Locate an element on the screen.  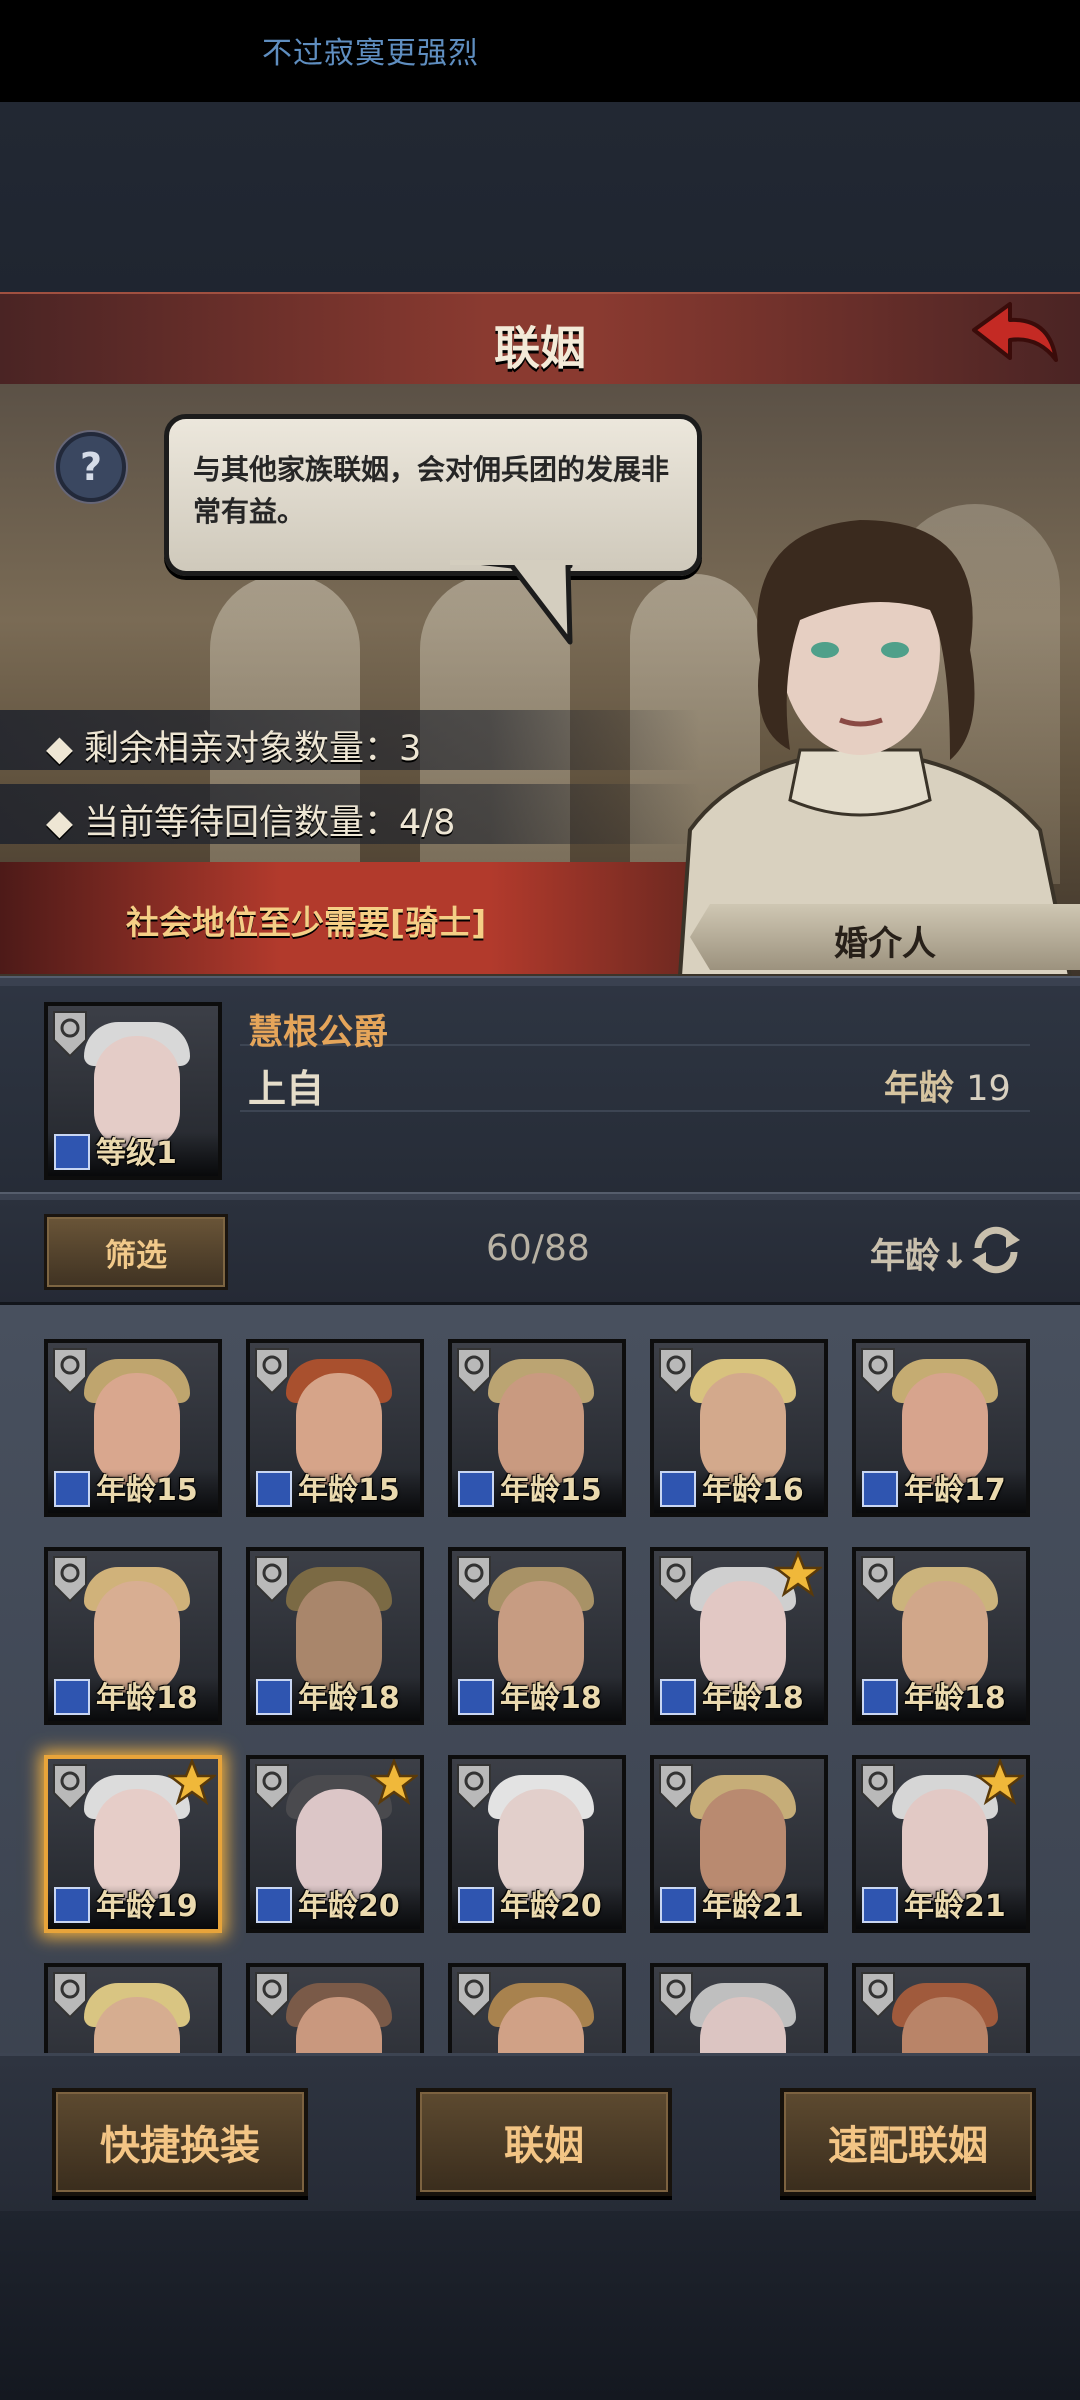
matchmaker-name: 婚介人 is located at coordinates (885, 944).